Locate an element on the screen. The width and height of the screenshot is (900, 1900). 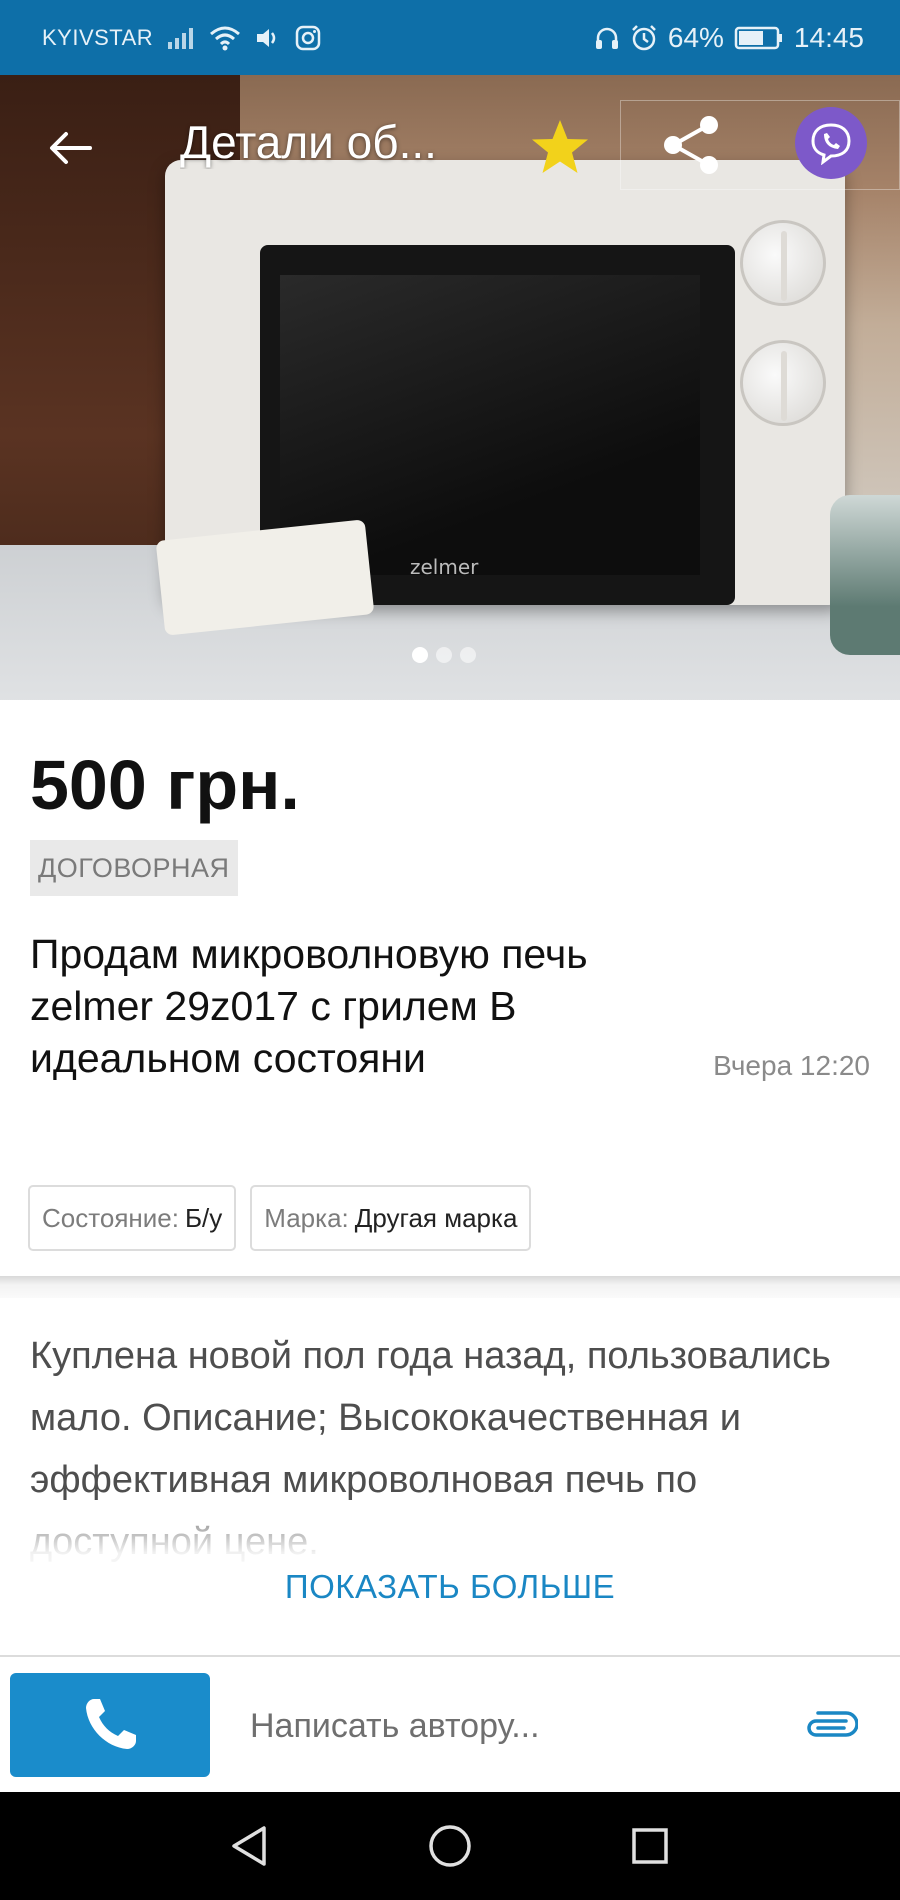
message-input is located at coordinates (510, 1726).